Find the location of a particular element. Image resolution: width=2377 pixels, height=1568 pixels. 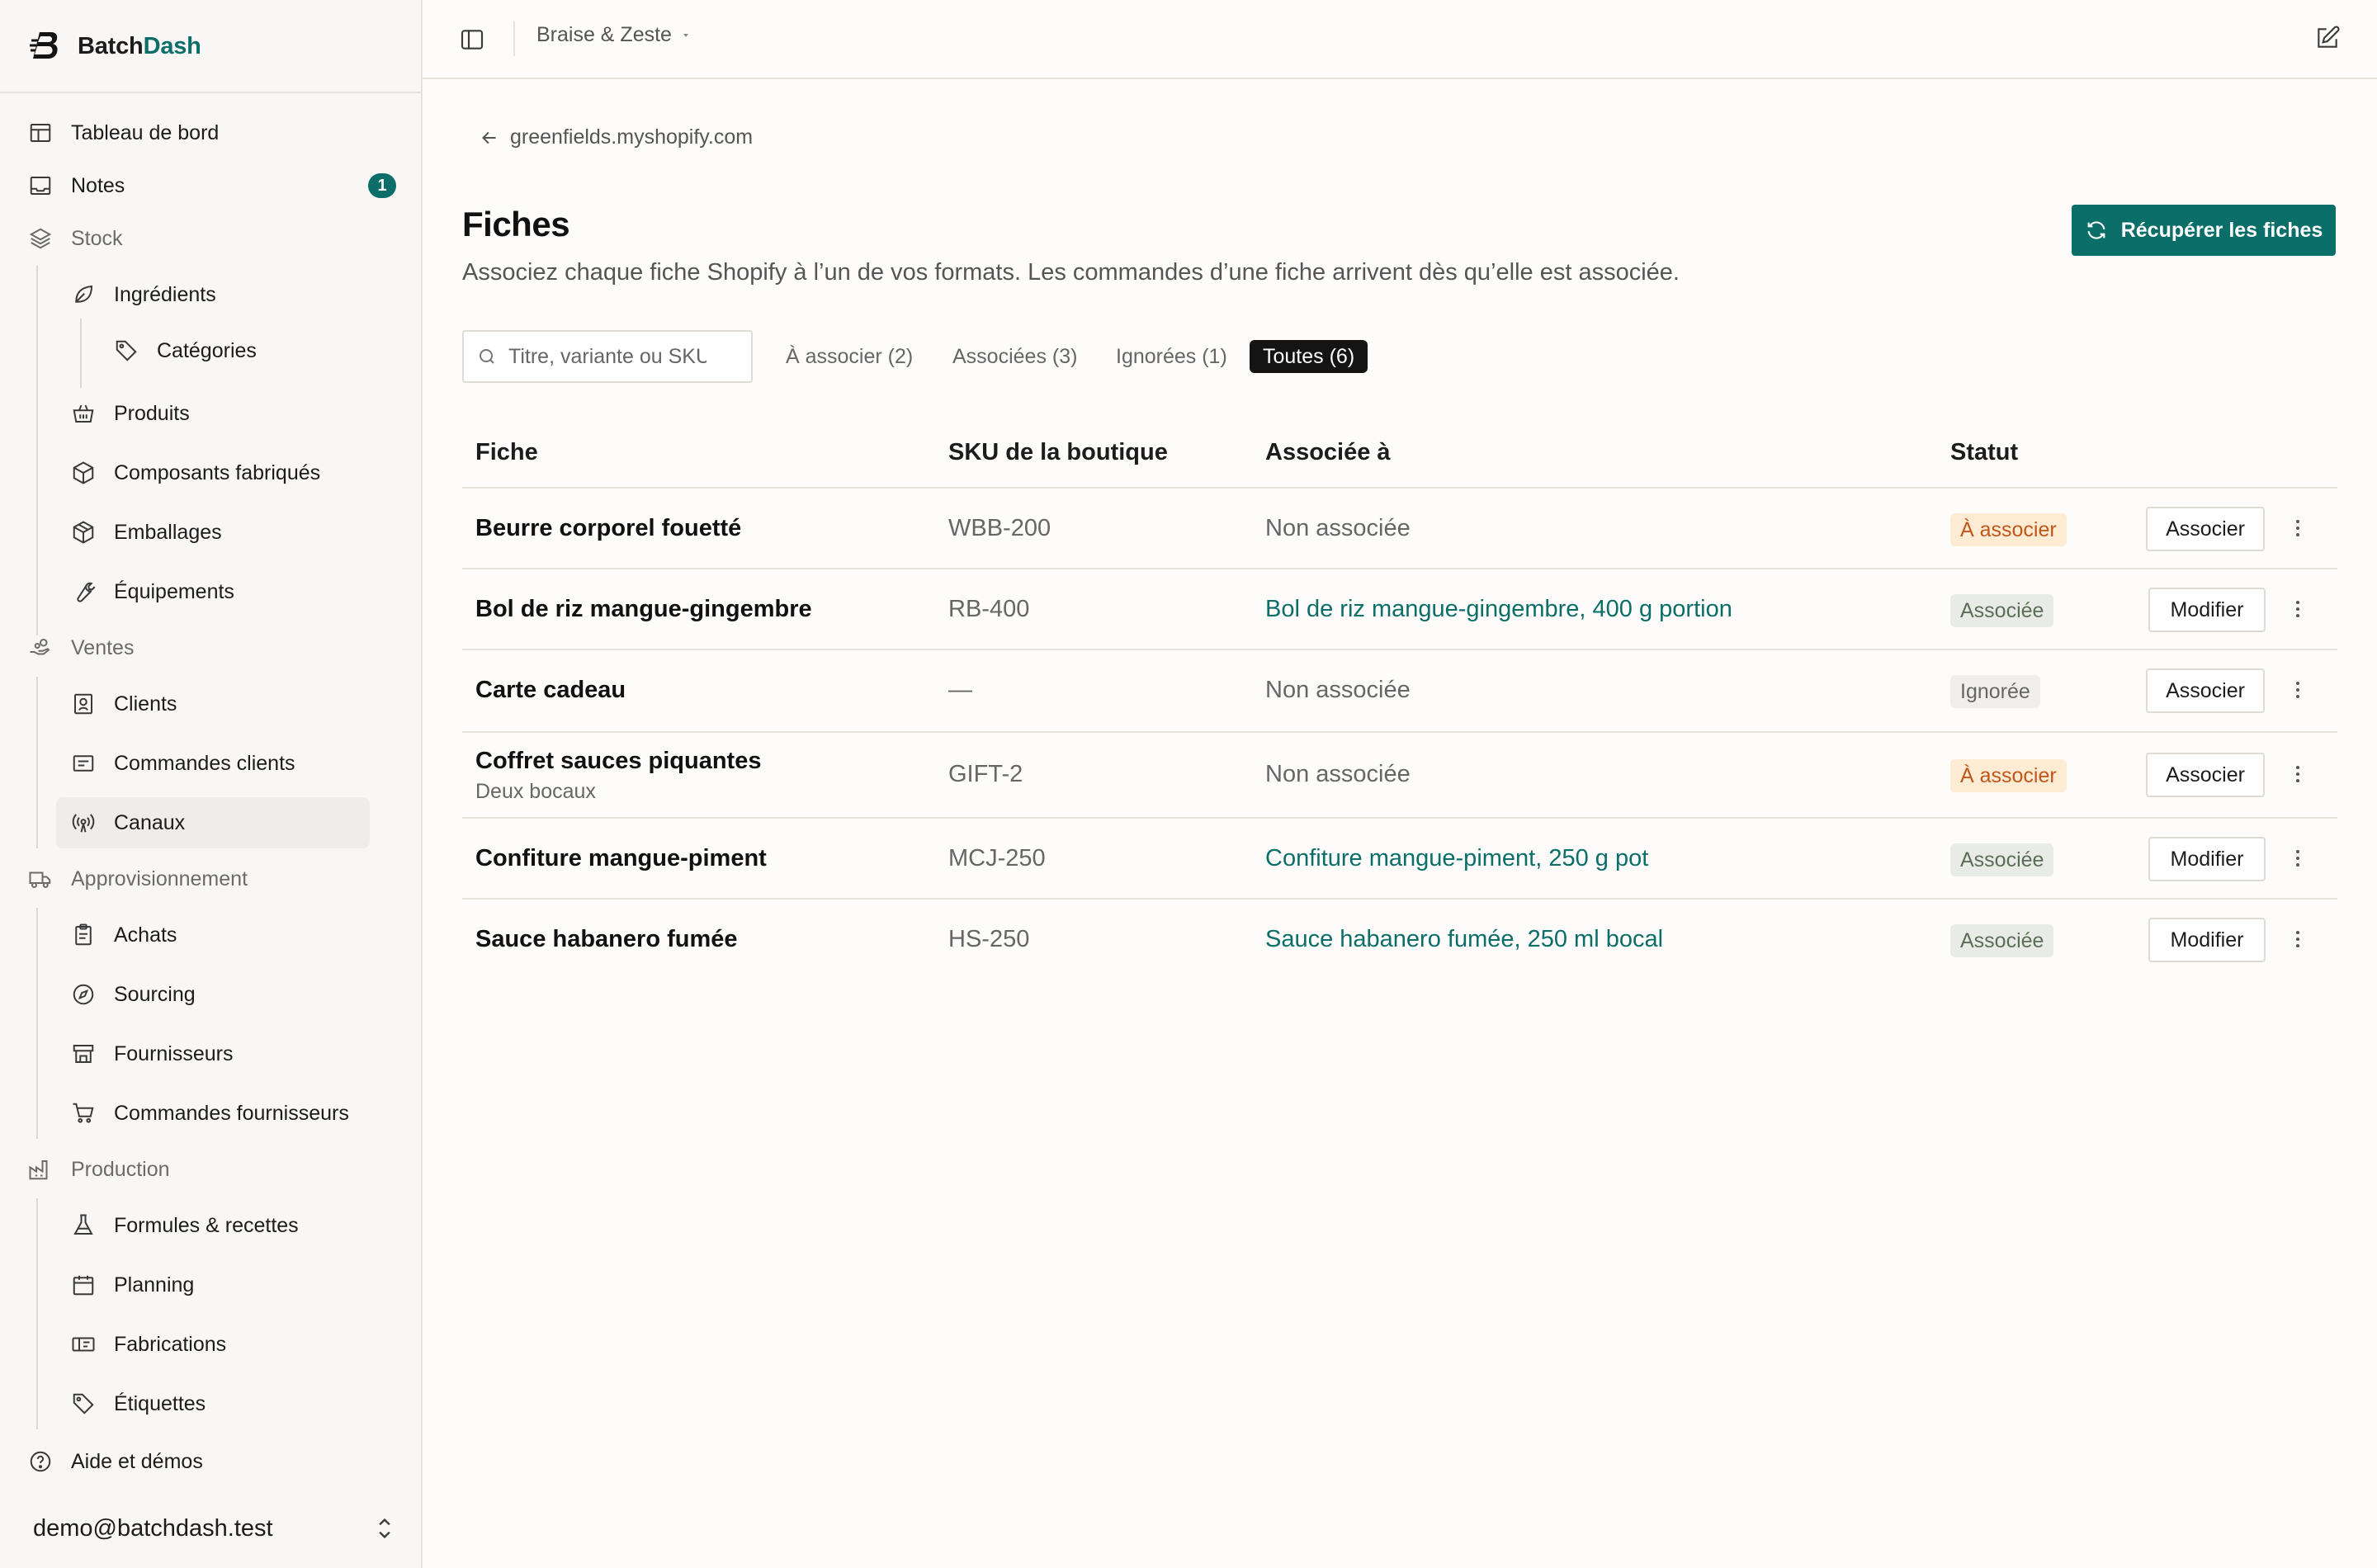

workspace-switcher: Braise & Zeste is located at coordinates (614, 35).